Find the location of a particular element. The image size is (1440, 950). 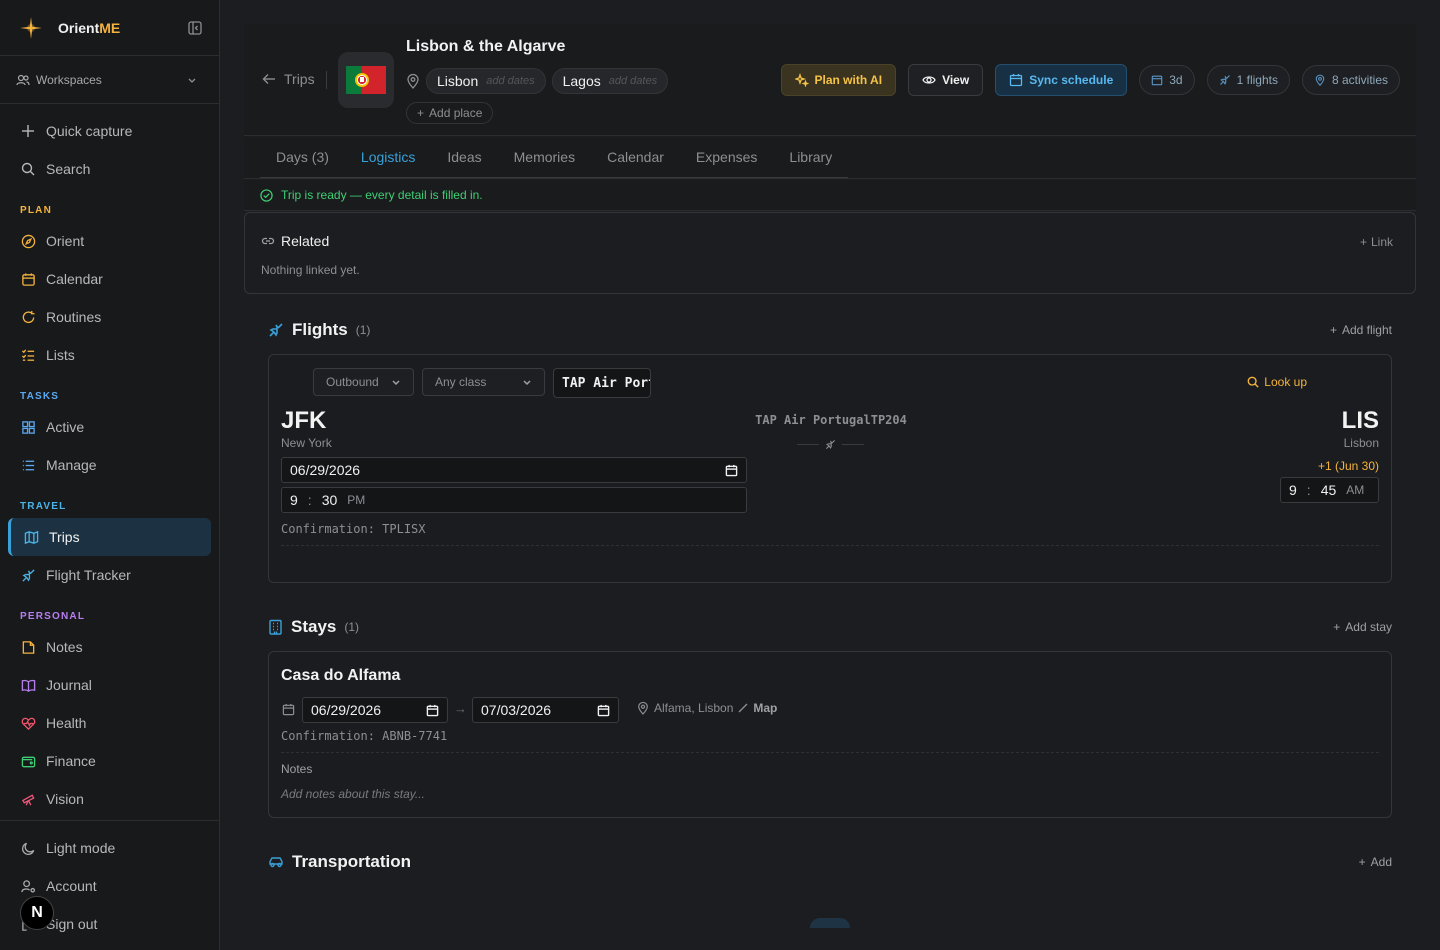

workspace-label: Workspaces is located at coordinates (69, 79).